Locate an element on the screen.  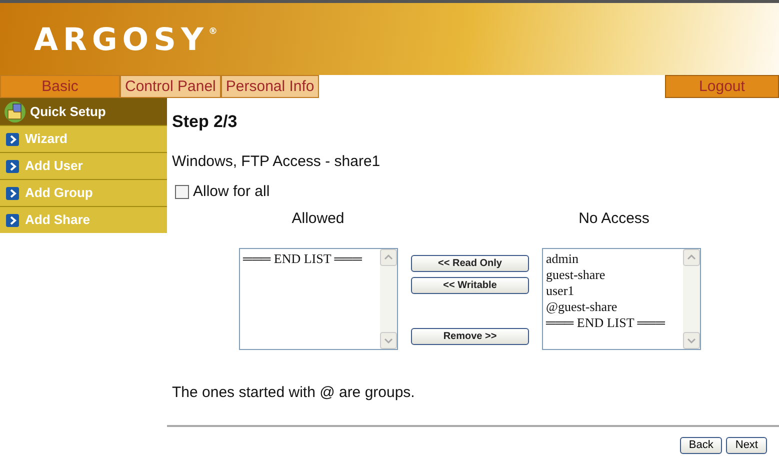
column-heading: No Access is located at coordinates (614, 218).